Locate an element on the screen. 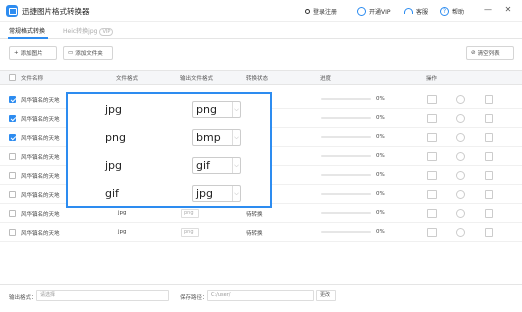  active-tab-indicator is located at coordinates (28, 38).